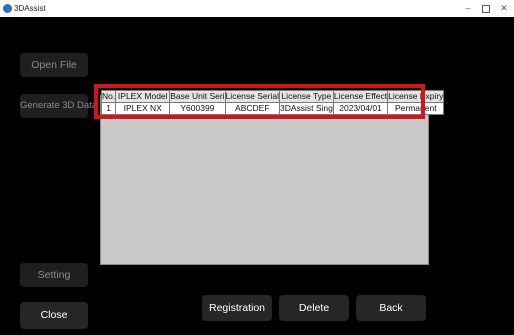  Describe the element at coordinates (314, 308) in the screenshot. I see `delete-button: Delete` at that location.